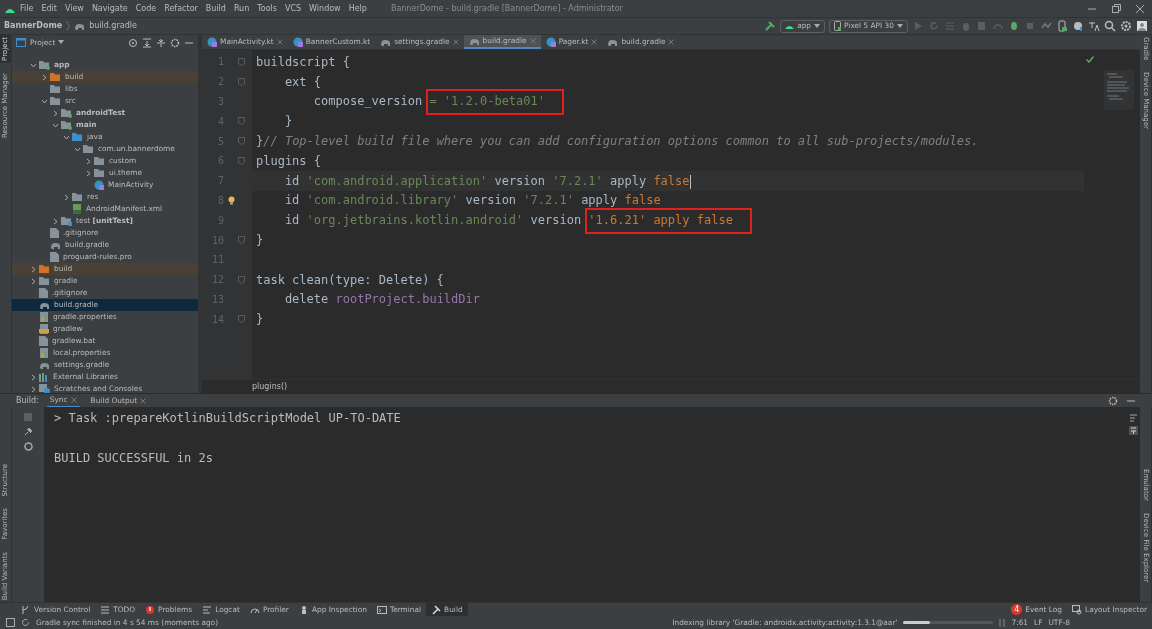 This screenshot has height=629, width=1152. Describe the element at coordinates (381, 300) in the screenshot. I see `code-line: delete rootProject.buildDir` at that location.